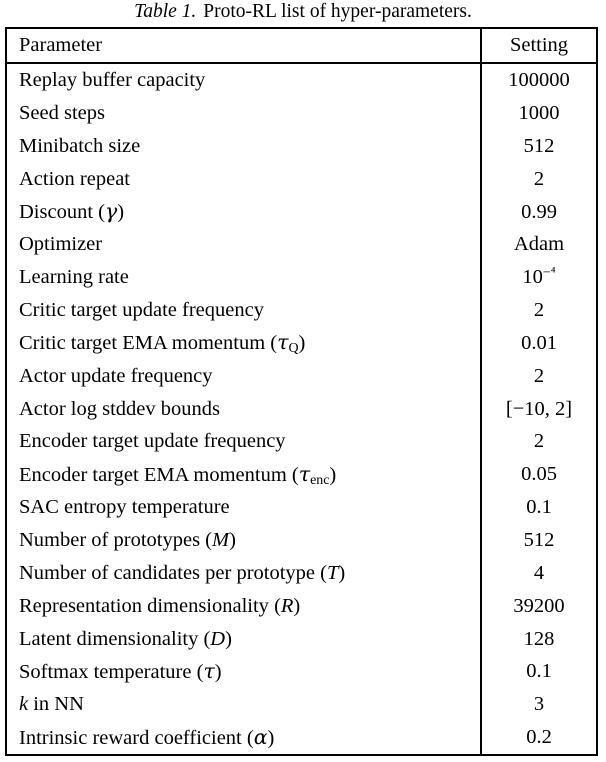 This screenshot has width=606, height=762. I want to click on table-row: Encoder target update frequency 2, so click(301, 442).